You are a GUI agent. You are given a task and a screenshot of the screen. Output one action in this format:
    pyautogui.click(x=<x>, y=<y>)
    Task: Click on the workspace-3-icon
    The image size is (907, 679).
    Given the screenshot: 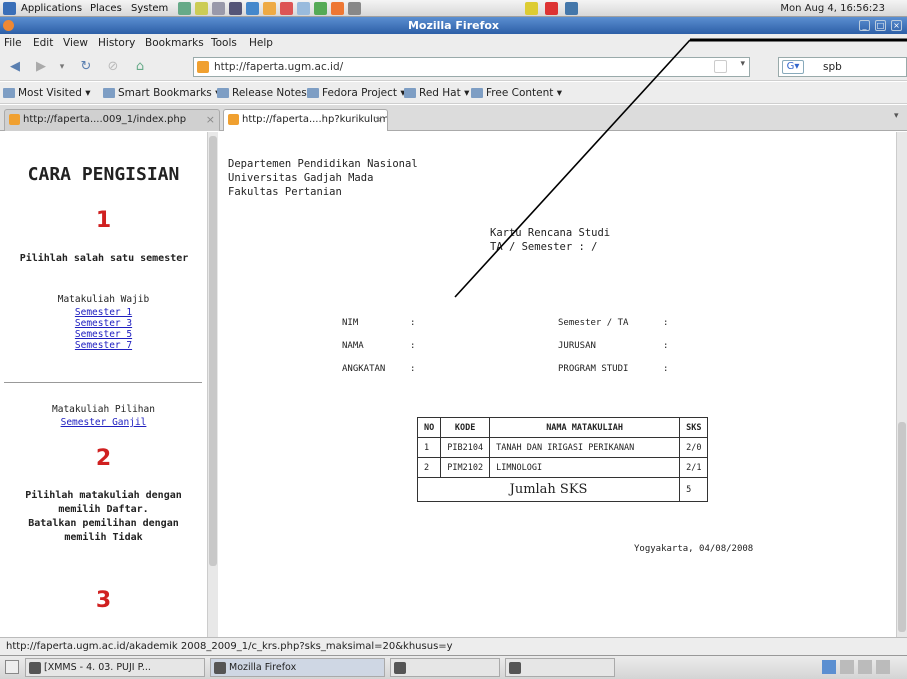 What is the action you would take?
    pyautogui.click(x=865, y=667)
    